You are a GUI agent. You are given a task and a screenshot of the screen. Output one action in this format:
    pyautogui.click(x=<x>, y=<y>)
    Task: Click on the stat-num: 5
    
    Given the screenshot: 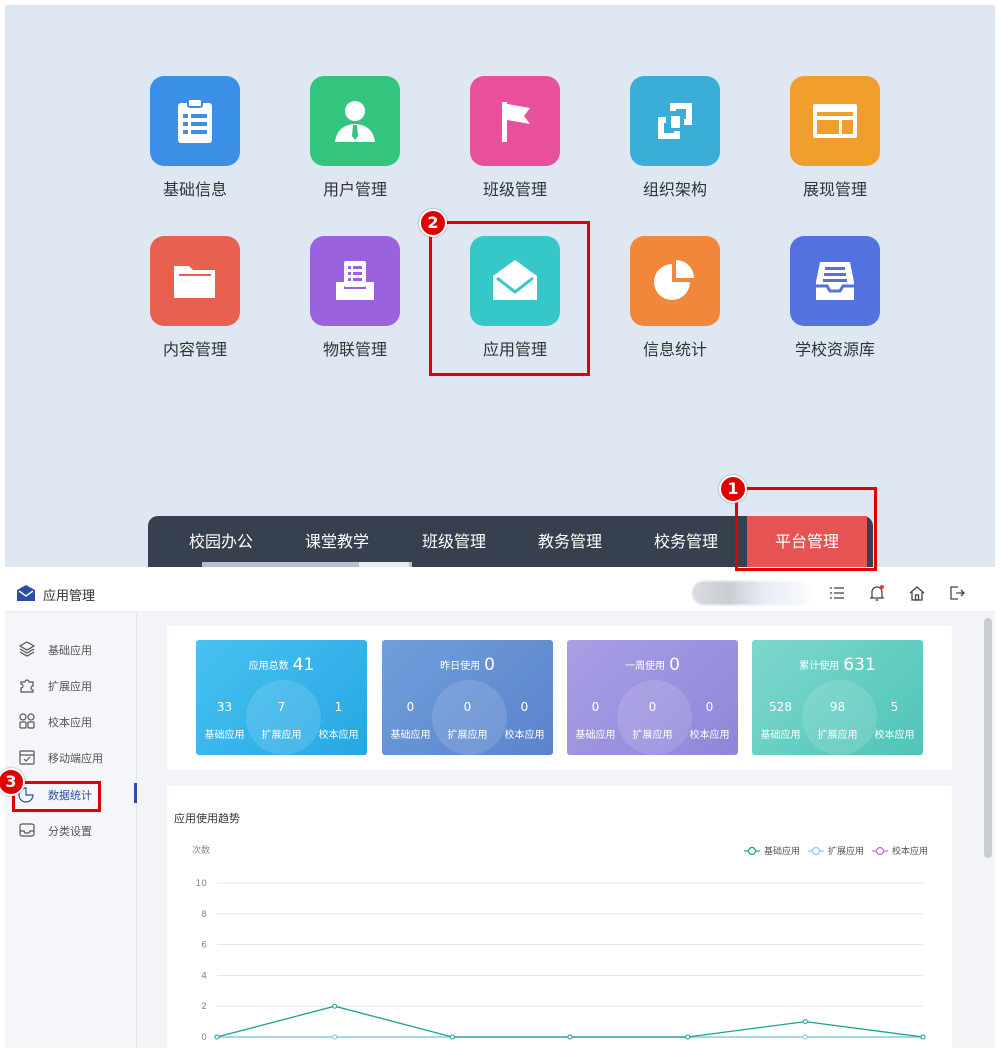 What is the action you would take?
    pyautogui.click(x=894, y=707)
    